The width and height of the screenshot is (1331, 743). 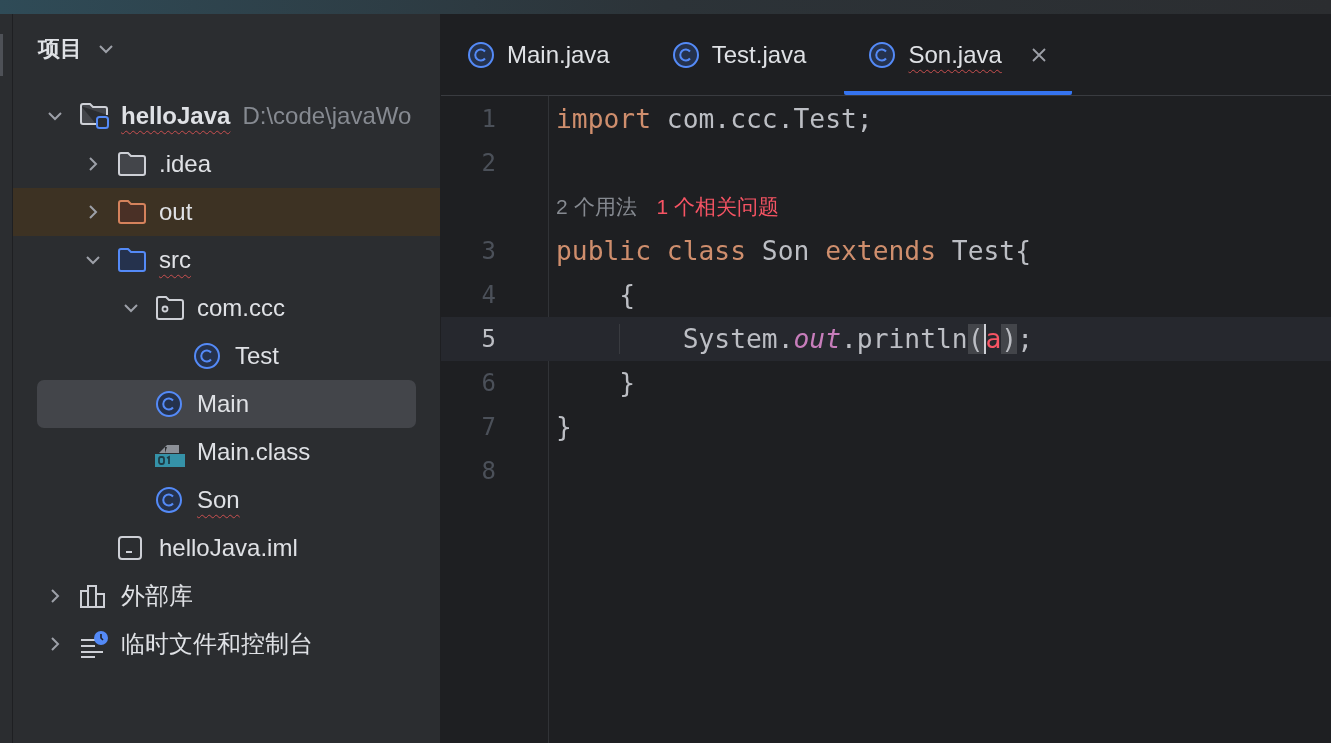 What do you see at coordinates (596, 207) in the screenshot?
I see `usages-hint: 2 个用法` at bounding box center [596, 207].